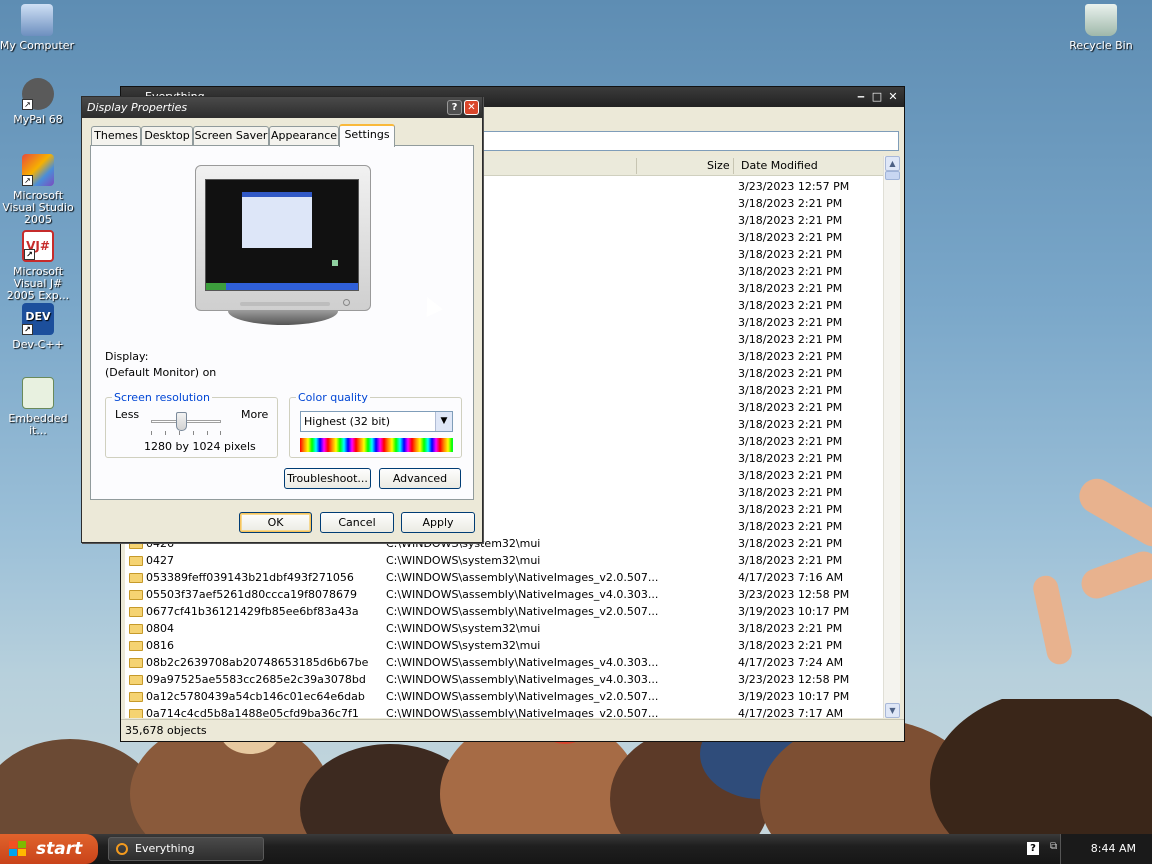  What do you see at coordinates (37, 20) in the screenshot?
I see `my-computer-icon` at bounding box center [37, 20].